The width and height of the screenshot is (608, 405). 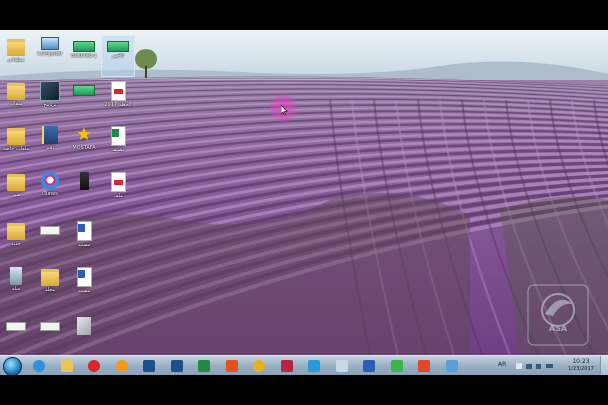 What do you see at coordinates (16, 195) in the screenshot?
I see `desktop-icon-label: صور` at bounding box center [16, 195].